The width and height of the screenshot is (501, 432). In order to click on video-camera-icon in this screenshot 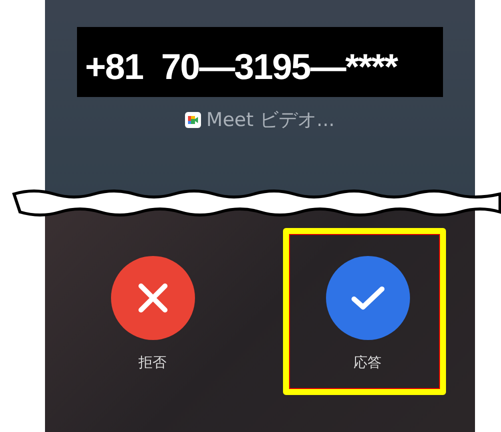, I will do `click(193, 120)`.